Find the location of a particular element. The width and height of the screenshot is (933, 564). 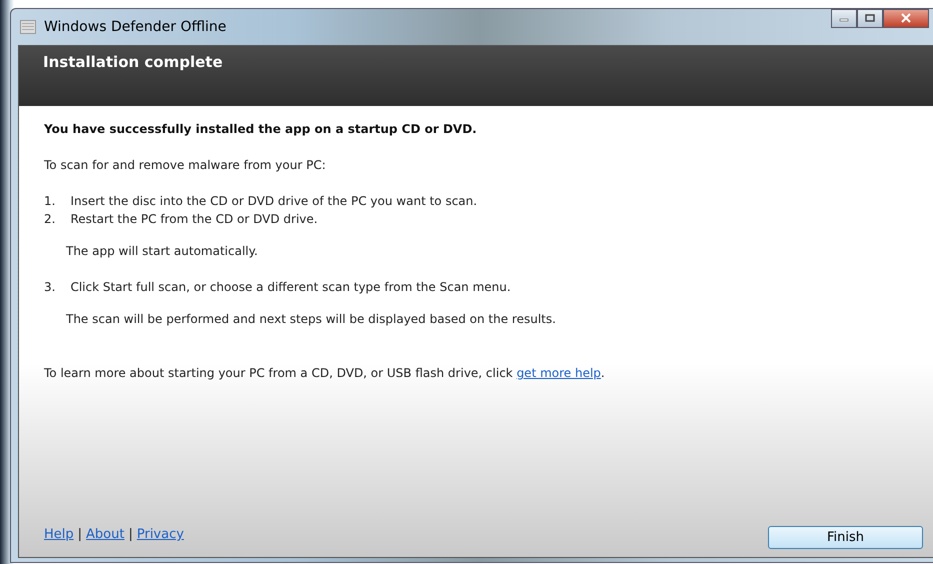

app-icon is located at coordinates (28, 27).